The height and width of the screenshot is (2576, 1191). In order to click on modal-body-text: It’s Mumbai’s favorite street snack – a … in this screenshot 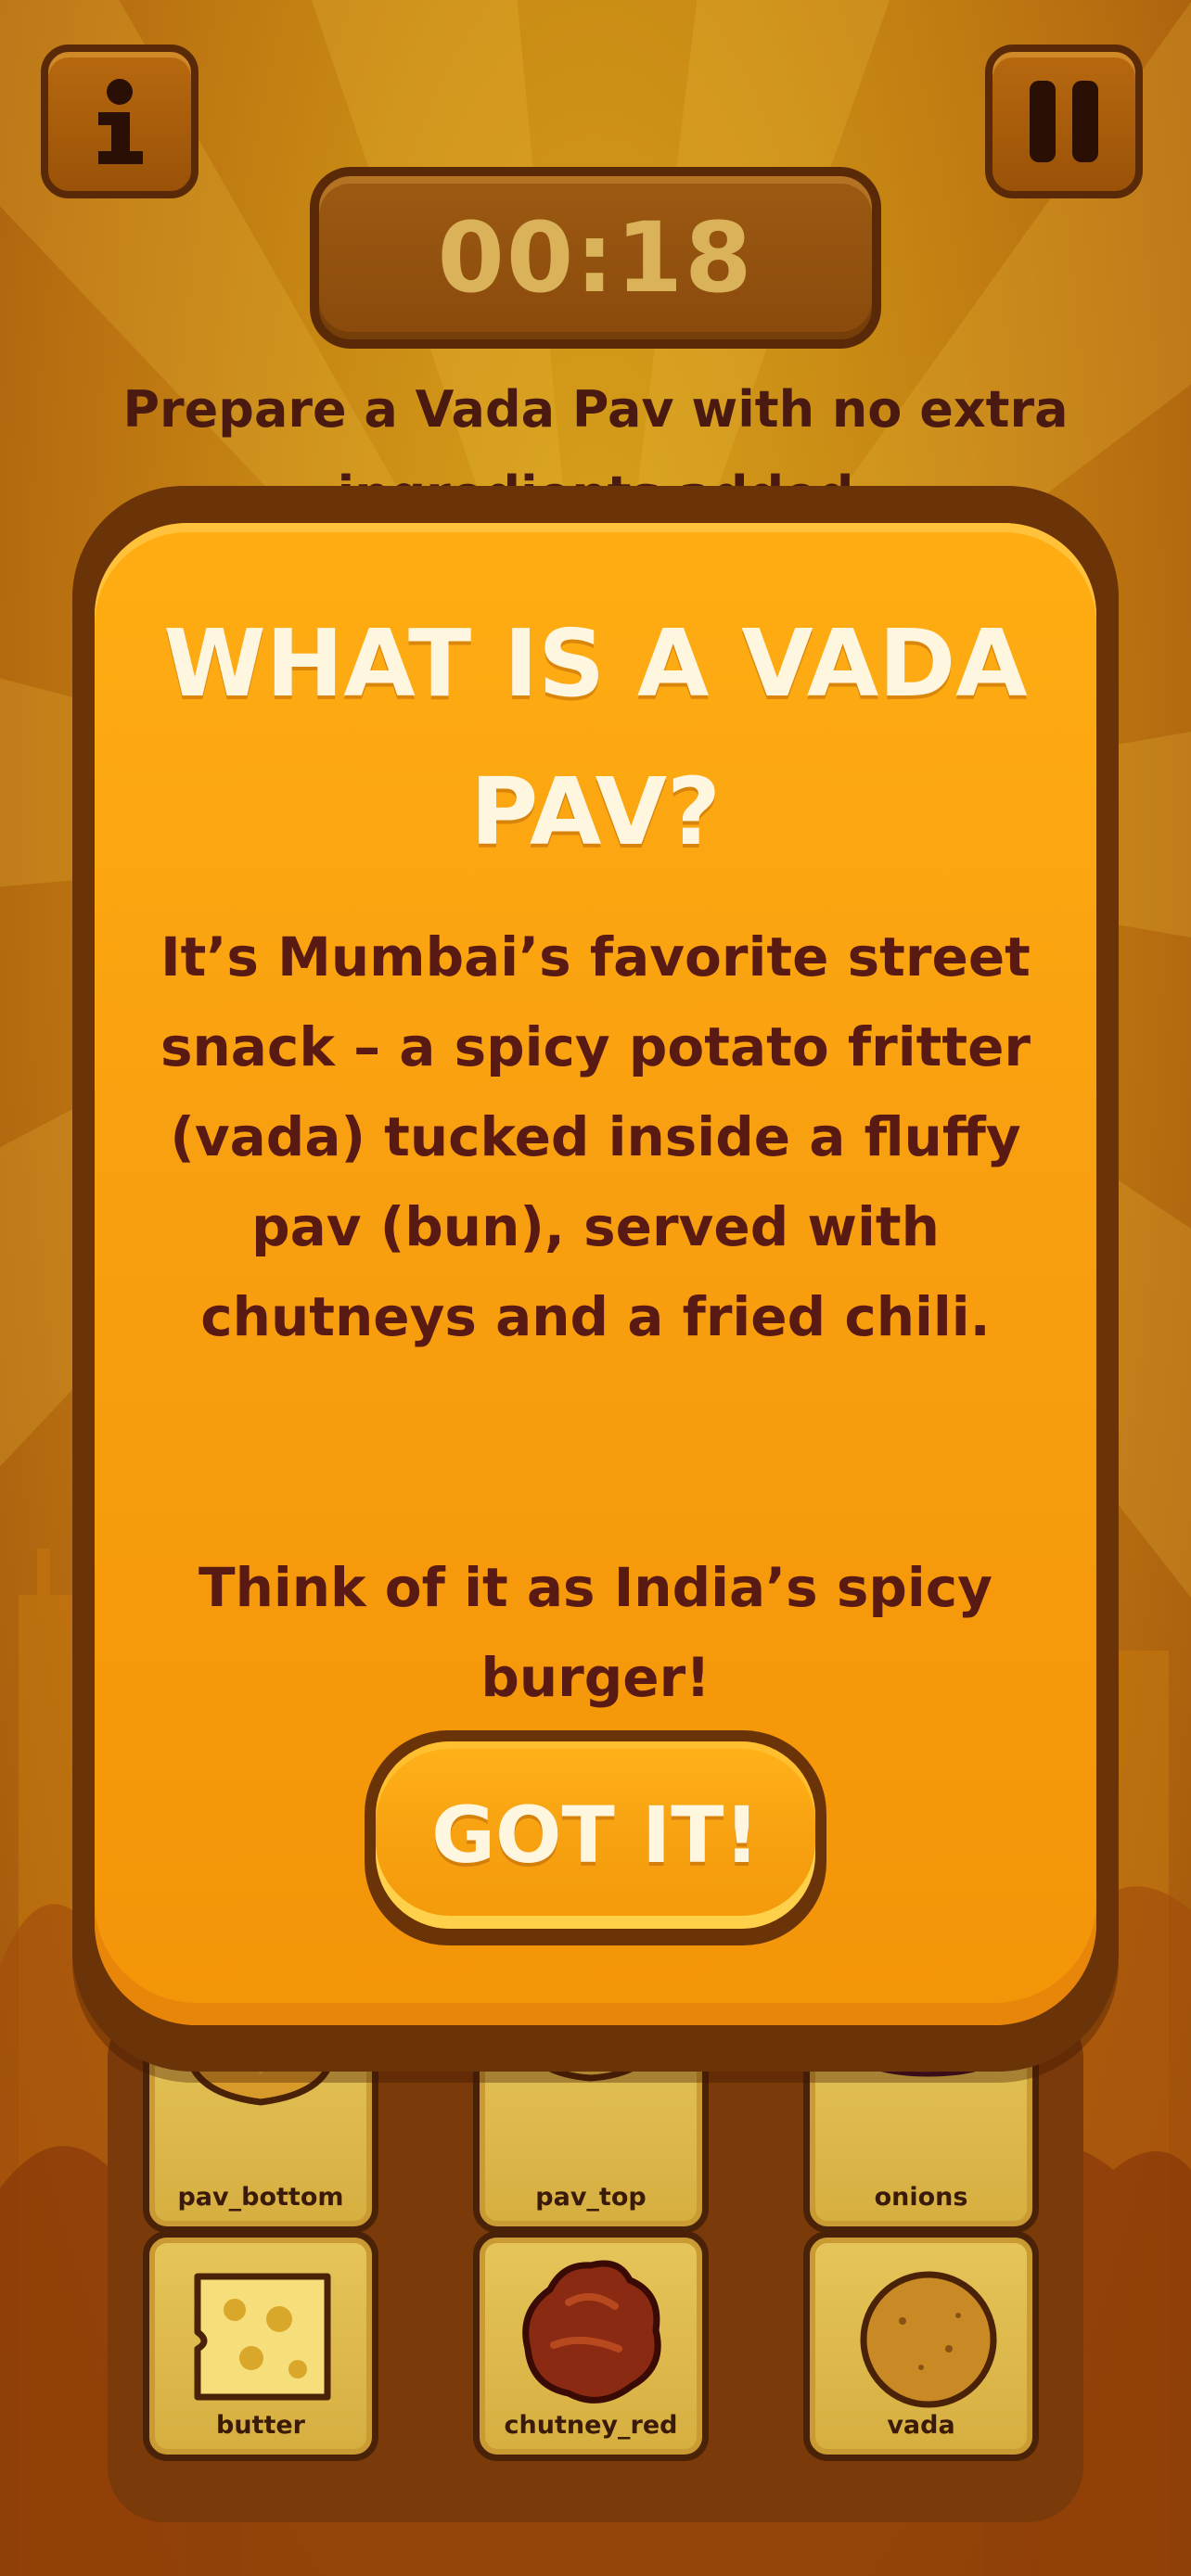, I will do `click(595, 1136)`.